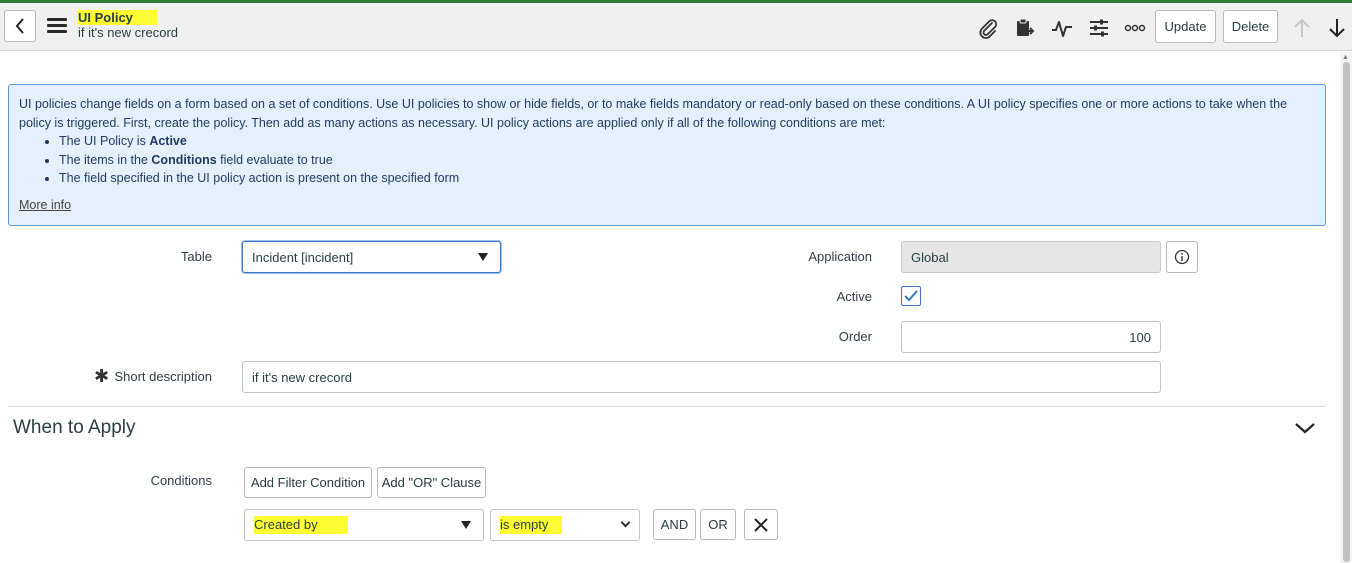  I want to click on application-info-button, so click(1182, 257).